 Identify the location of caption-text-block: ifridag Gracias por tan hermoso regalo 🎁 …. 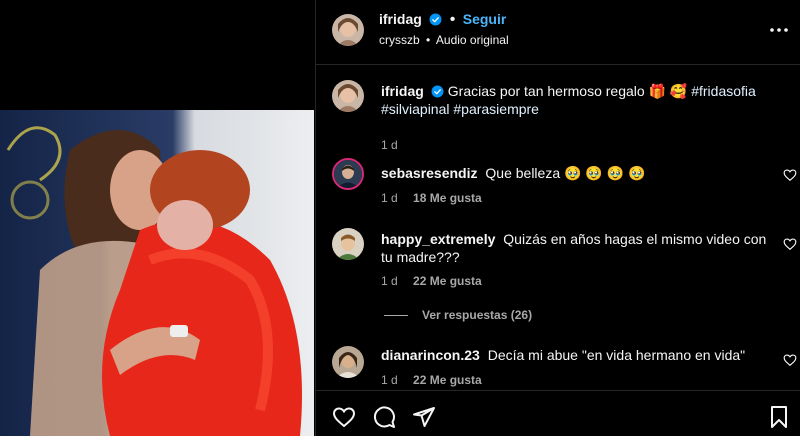
(578, 100).